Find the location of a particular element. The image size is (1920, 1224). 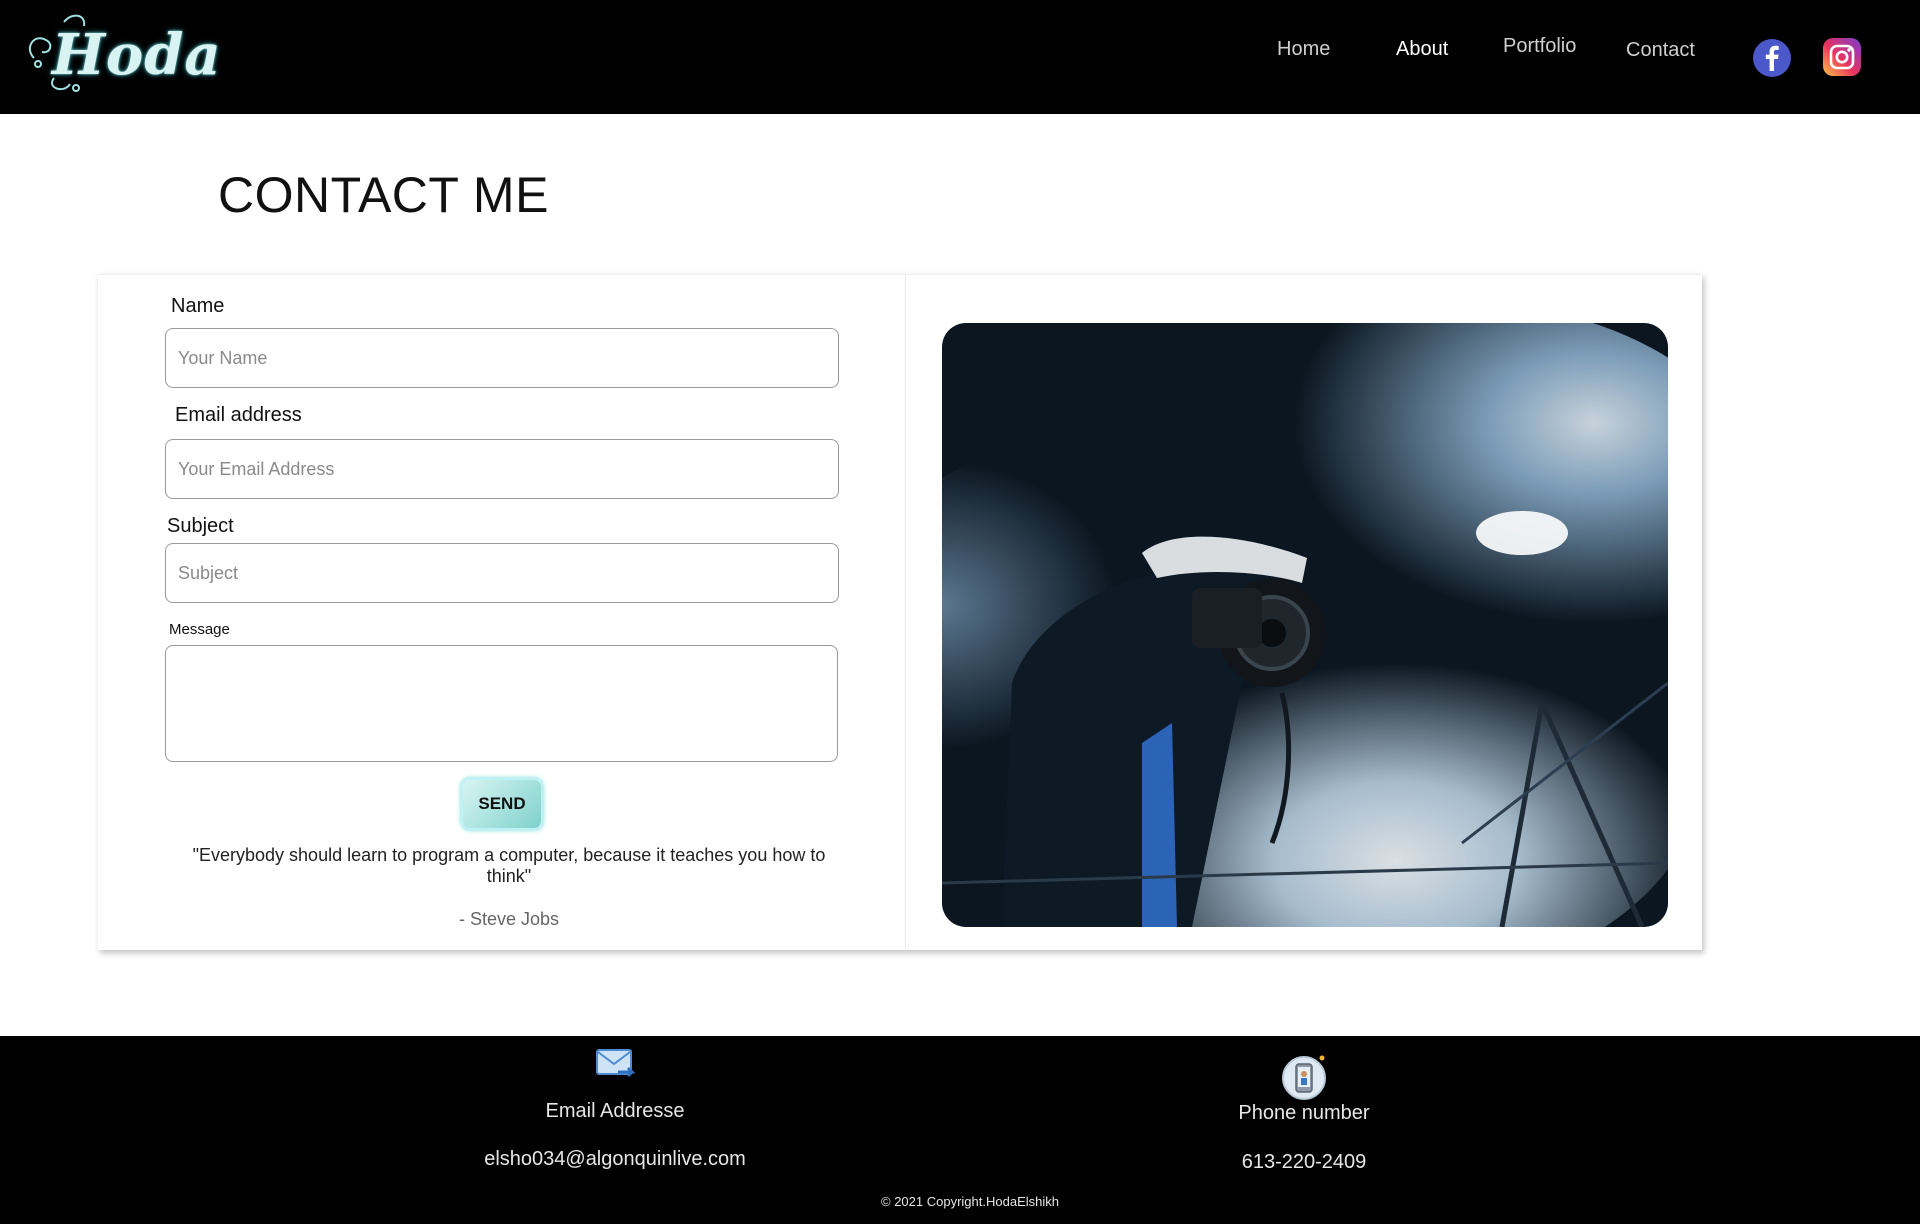

site-header: Hoda Home About Portfolio Contact is located at coordinates (960, 57).